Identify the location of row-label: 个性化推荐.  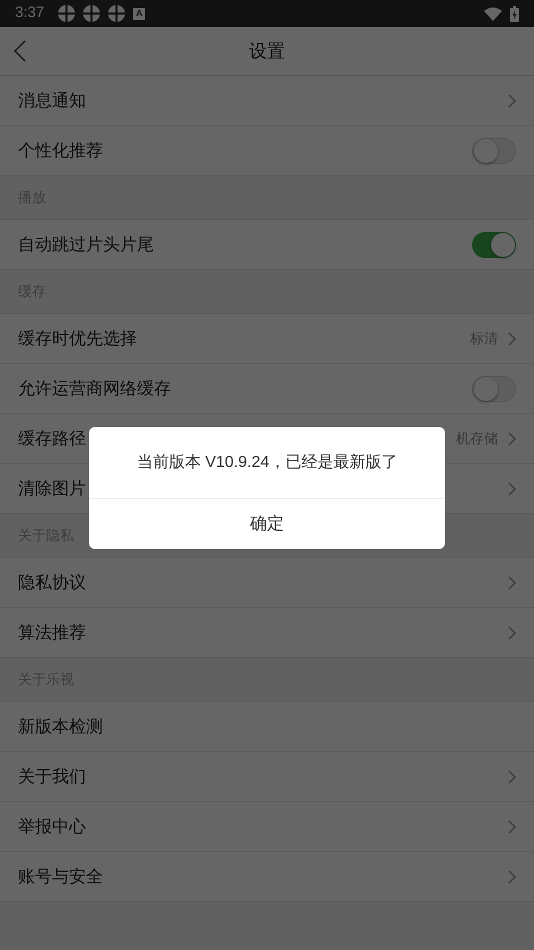
(61, 151).